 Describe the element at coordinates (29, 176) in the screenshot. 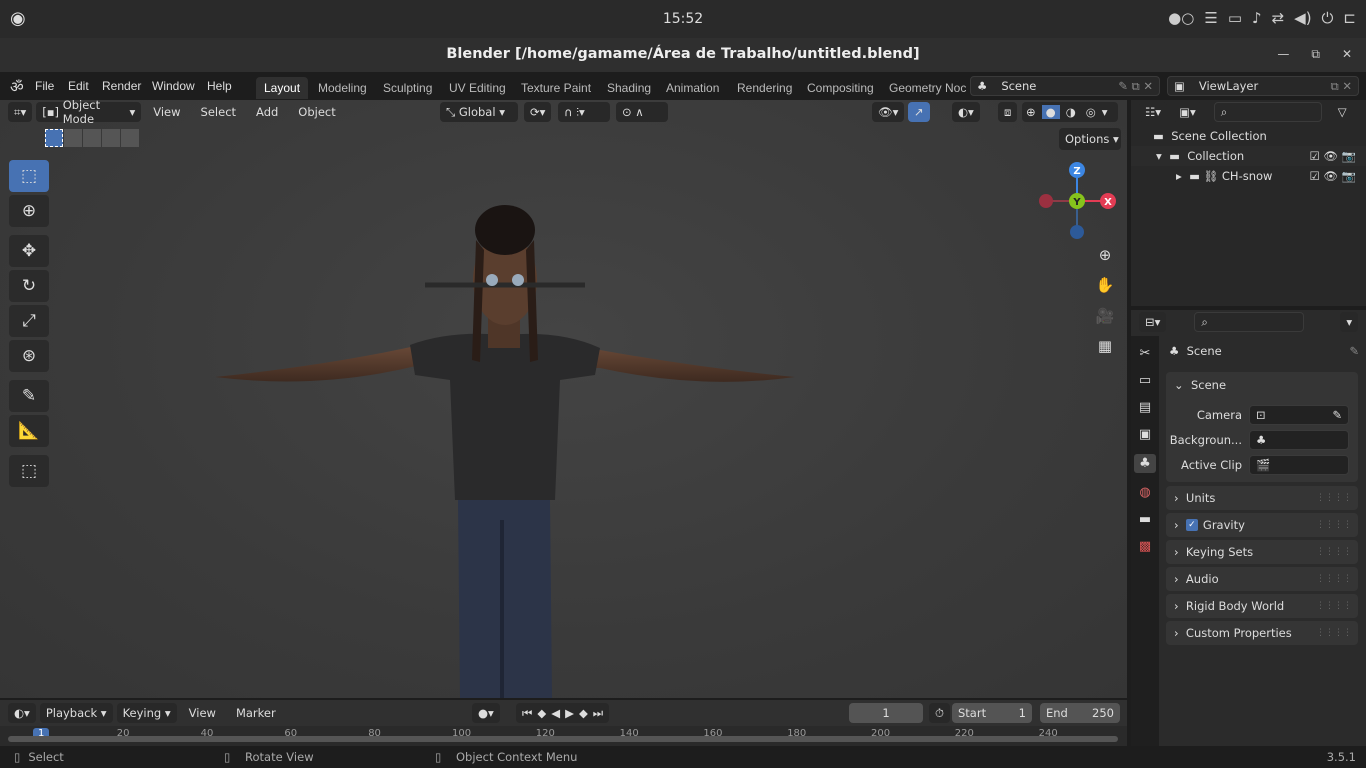

I see `select-box-tool: ⬚` at that location.